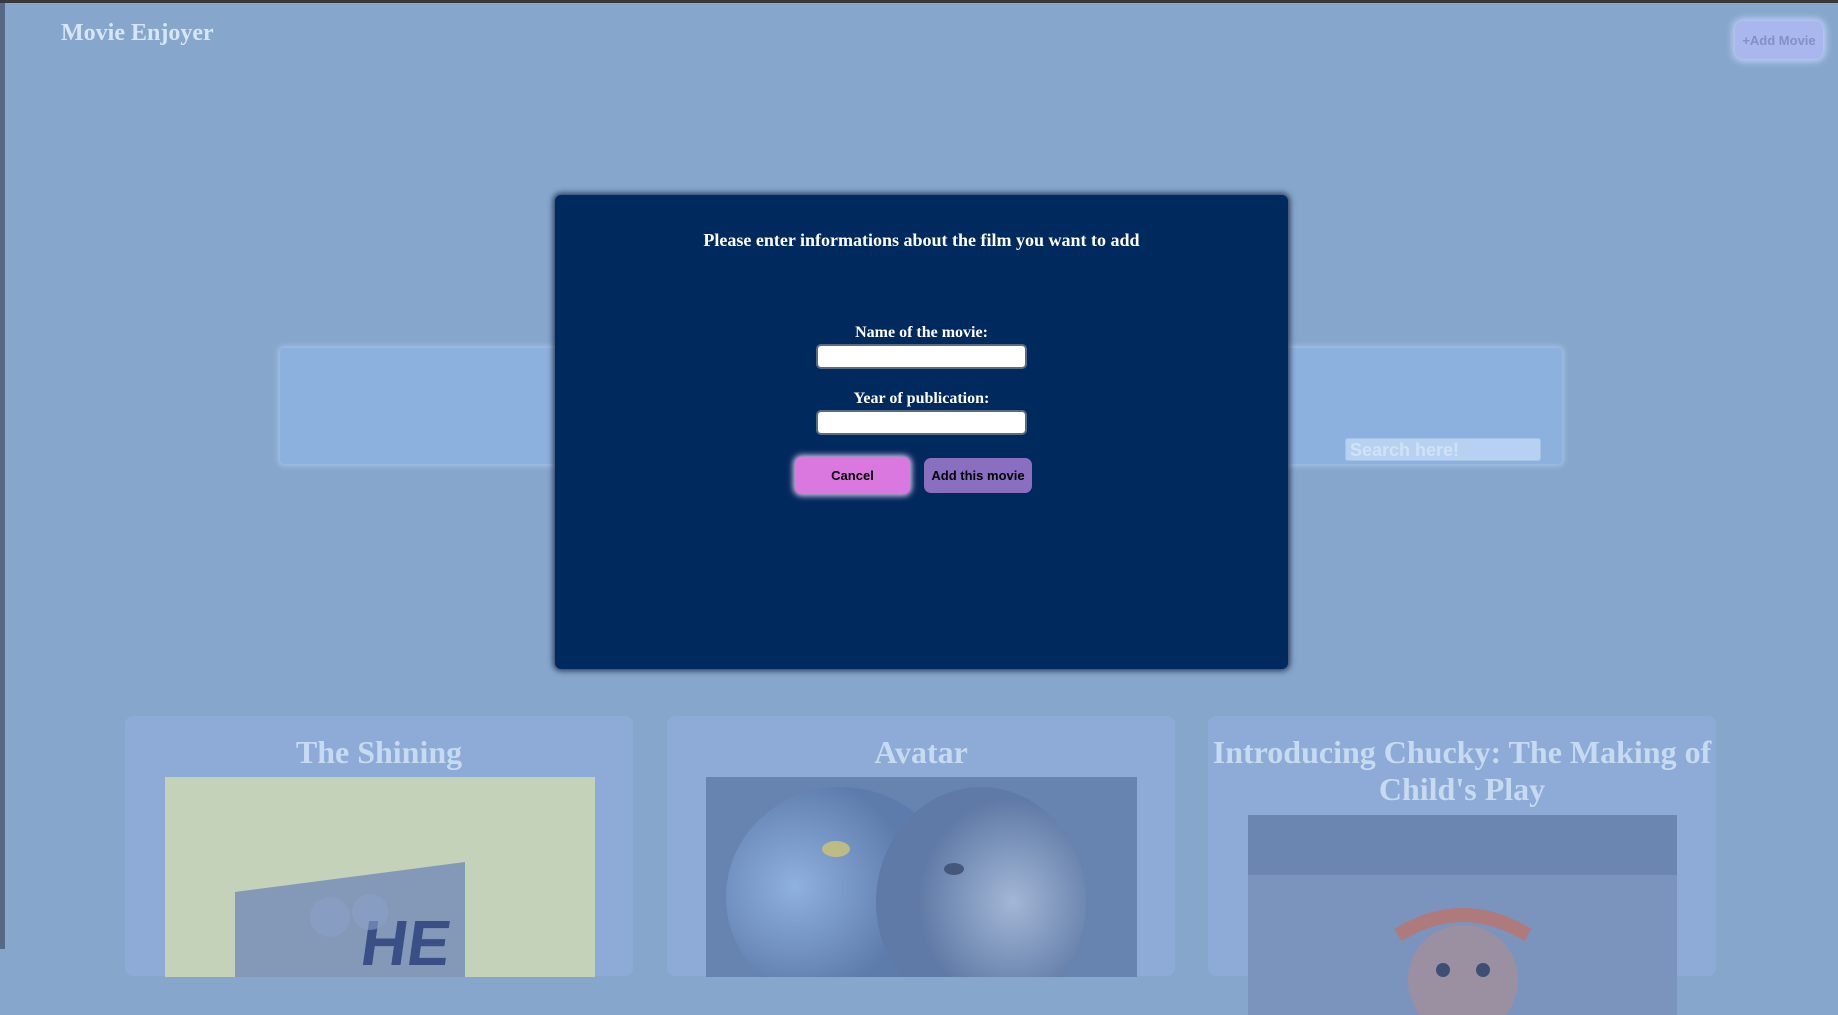  I want to click on movie-title: Avatar, so click(921, 752).